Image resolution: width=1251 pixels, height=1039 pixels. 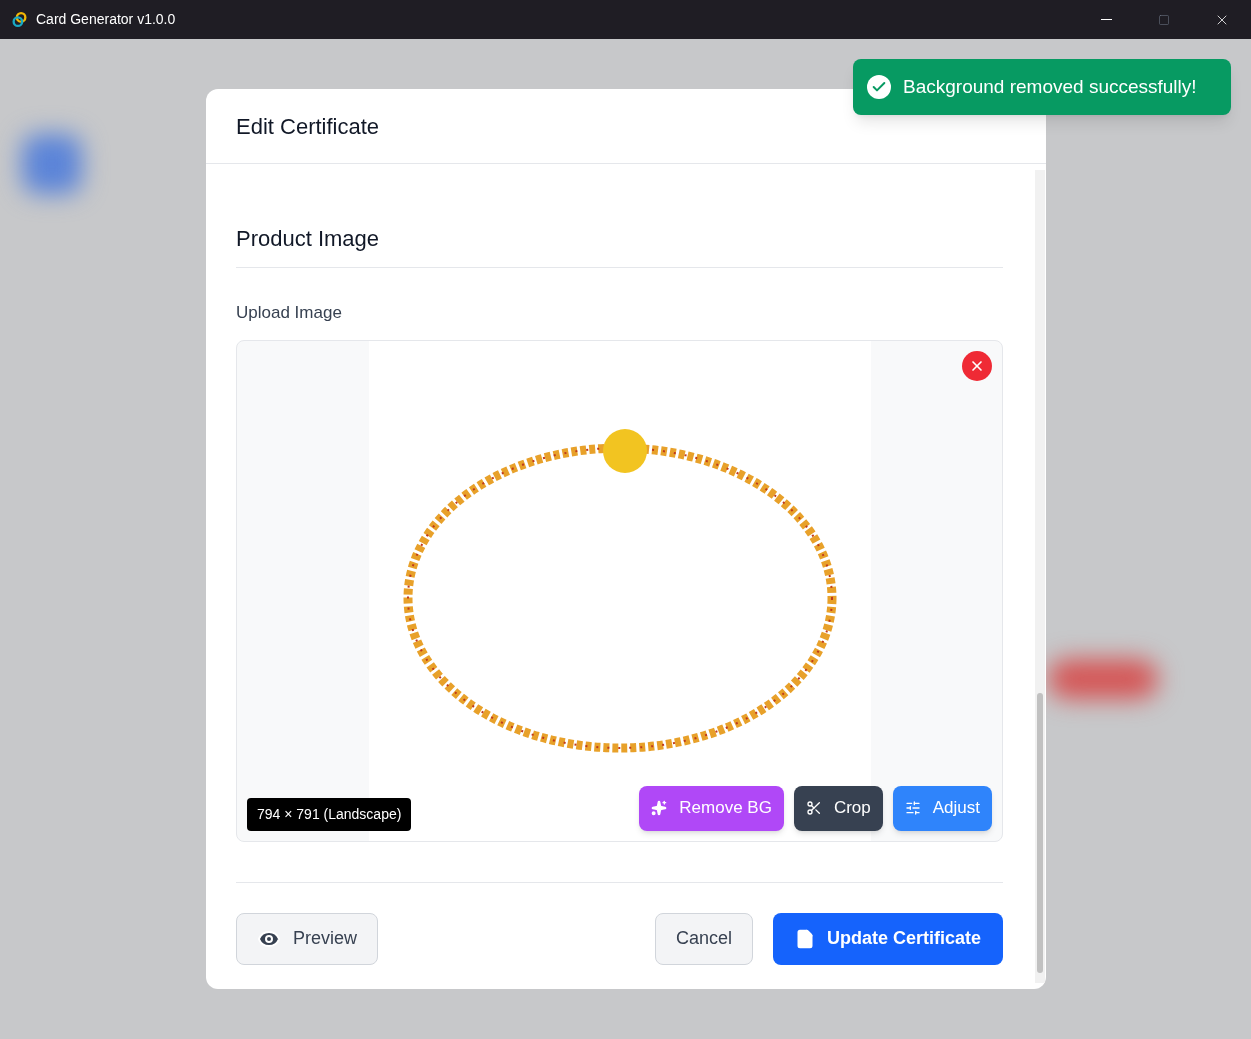 I want to click on modal-title: Edit Certificate, so click(x=308, y=126).